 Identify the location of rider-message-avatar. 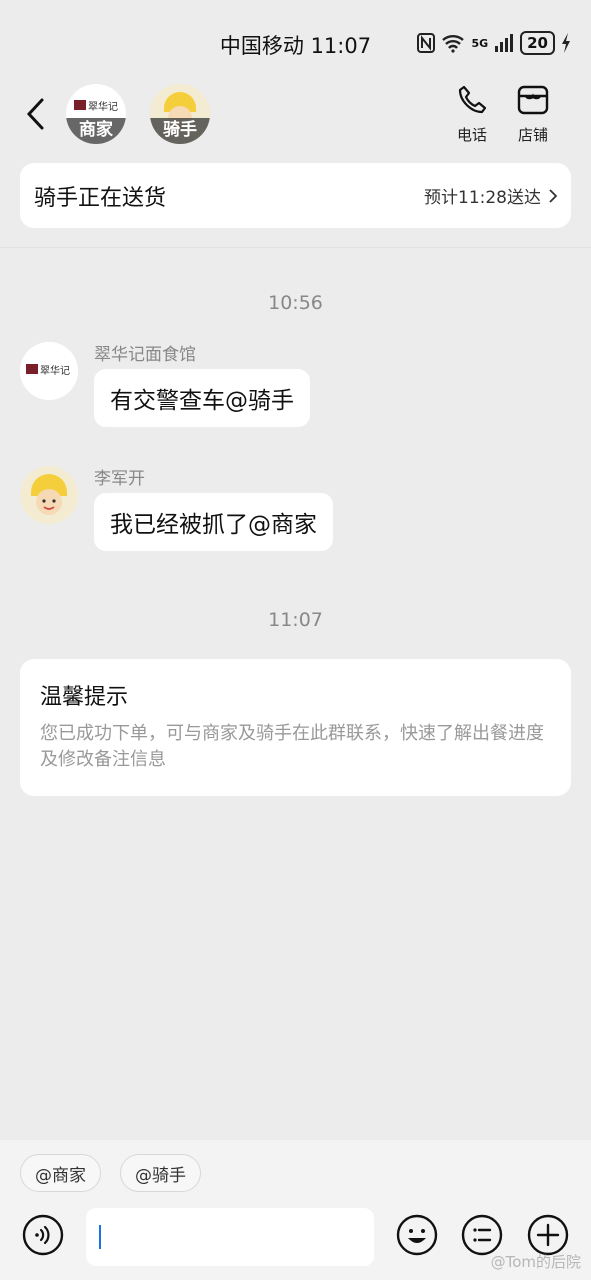
(49, 495).